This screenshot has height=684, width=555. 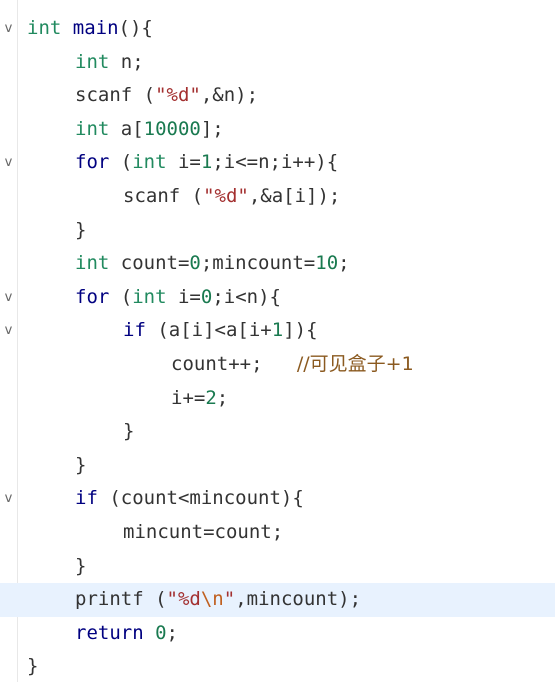 I want to click on code-text: int count=0;mincount=10;, so click(x=212, y=264).